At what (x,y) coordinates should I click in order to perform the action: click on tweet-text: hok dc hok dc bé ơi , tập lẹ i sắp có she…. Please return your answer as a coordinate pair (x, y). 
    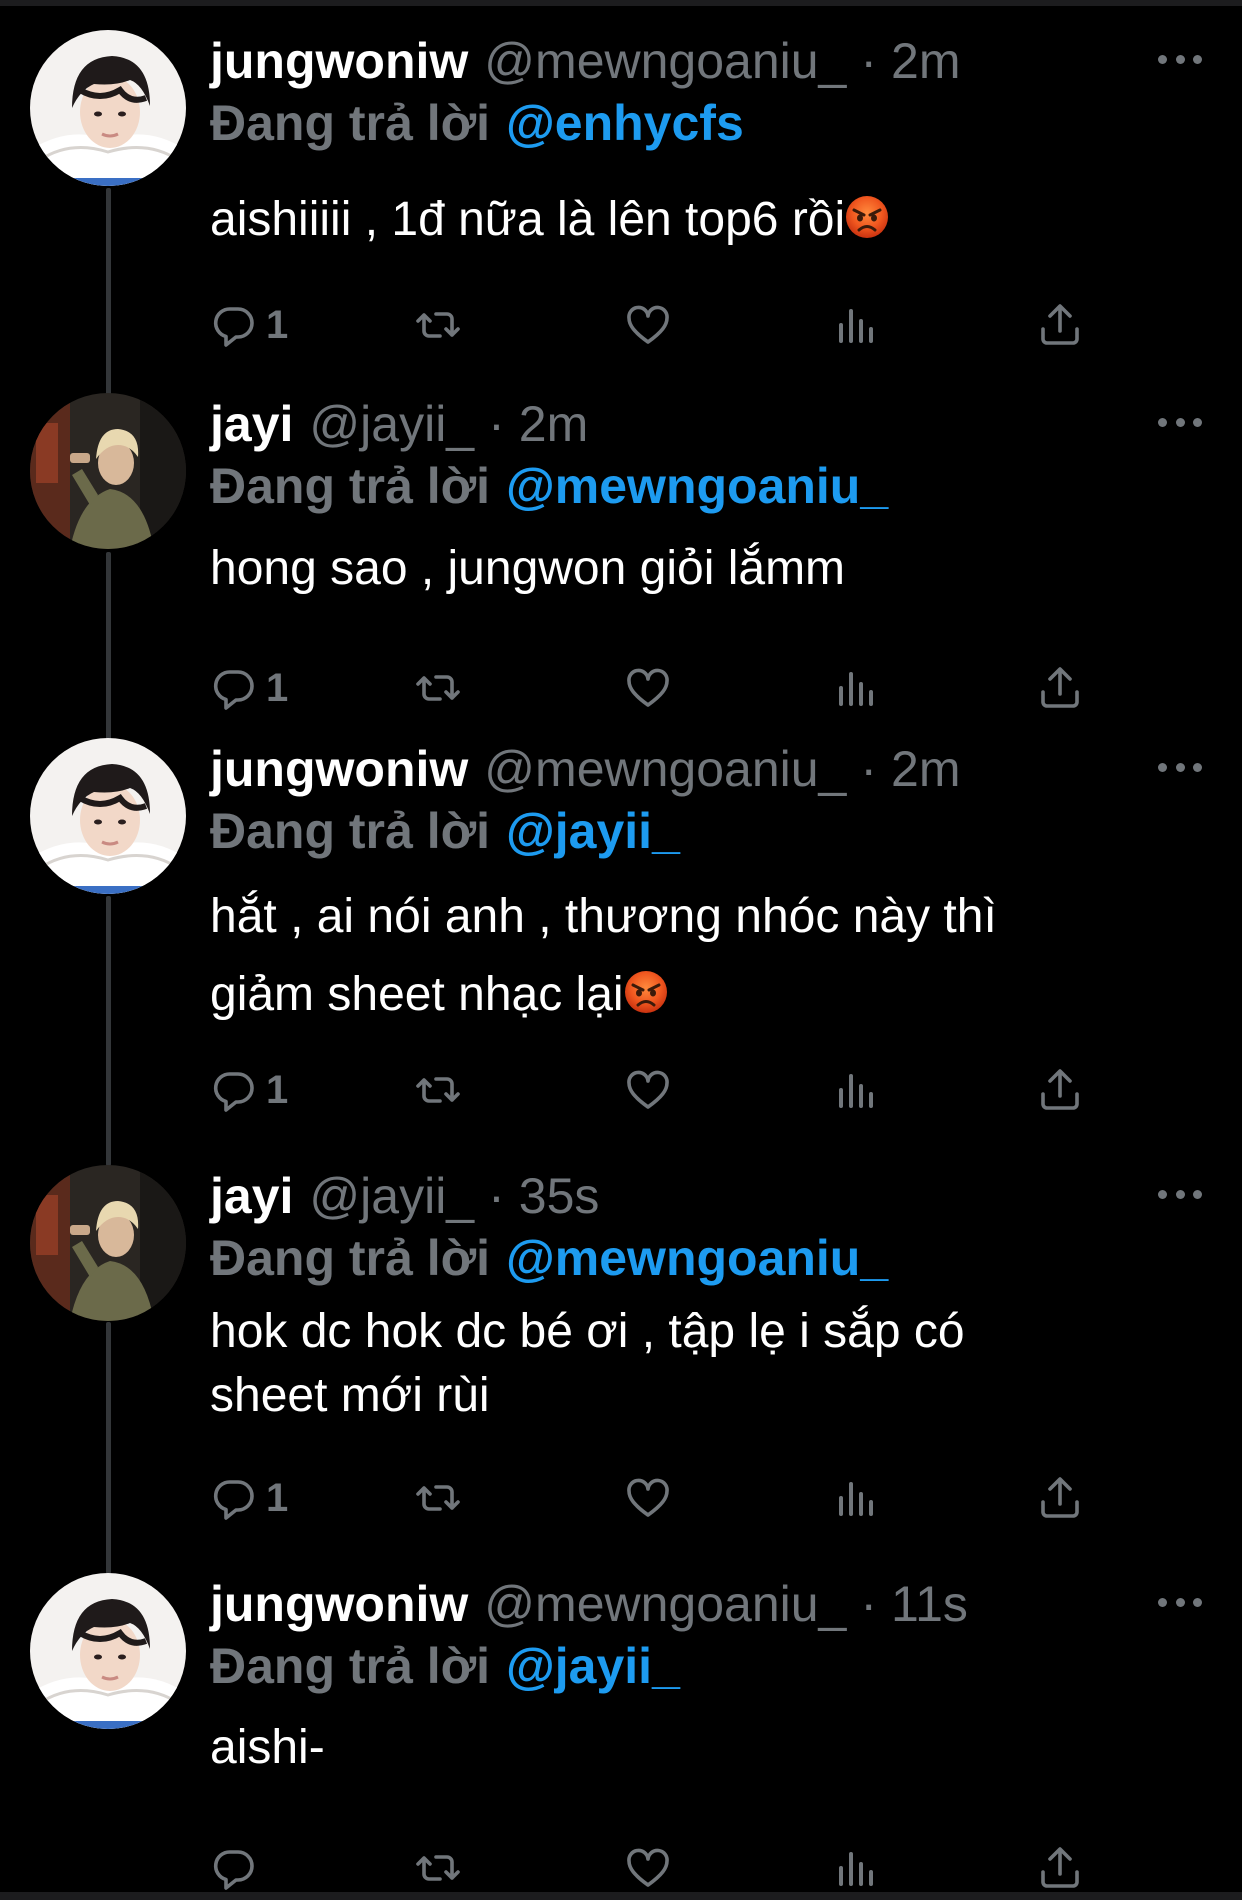
    Looking at the image, I should click on (710, 1364).